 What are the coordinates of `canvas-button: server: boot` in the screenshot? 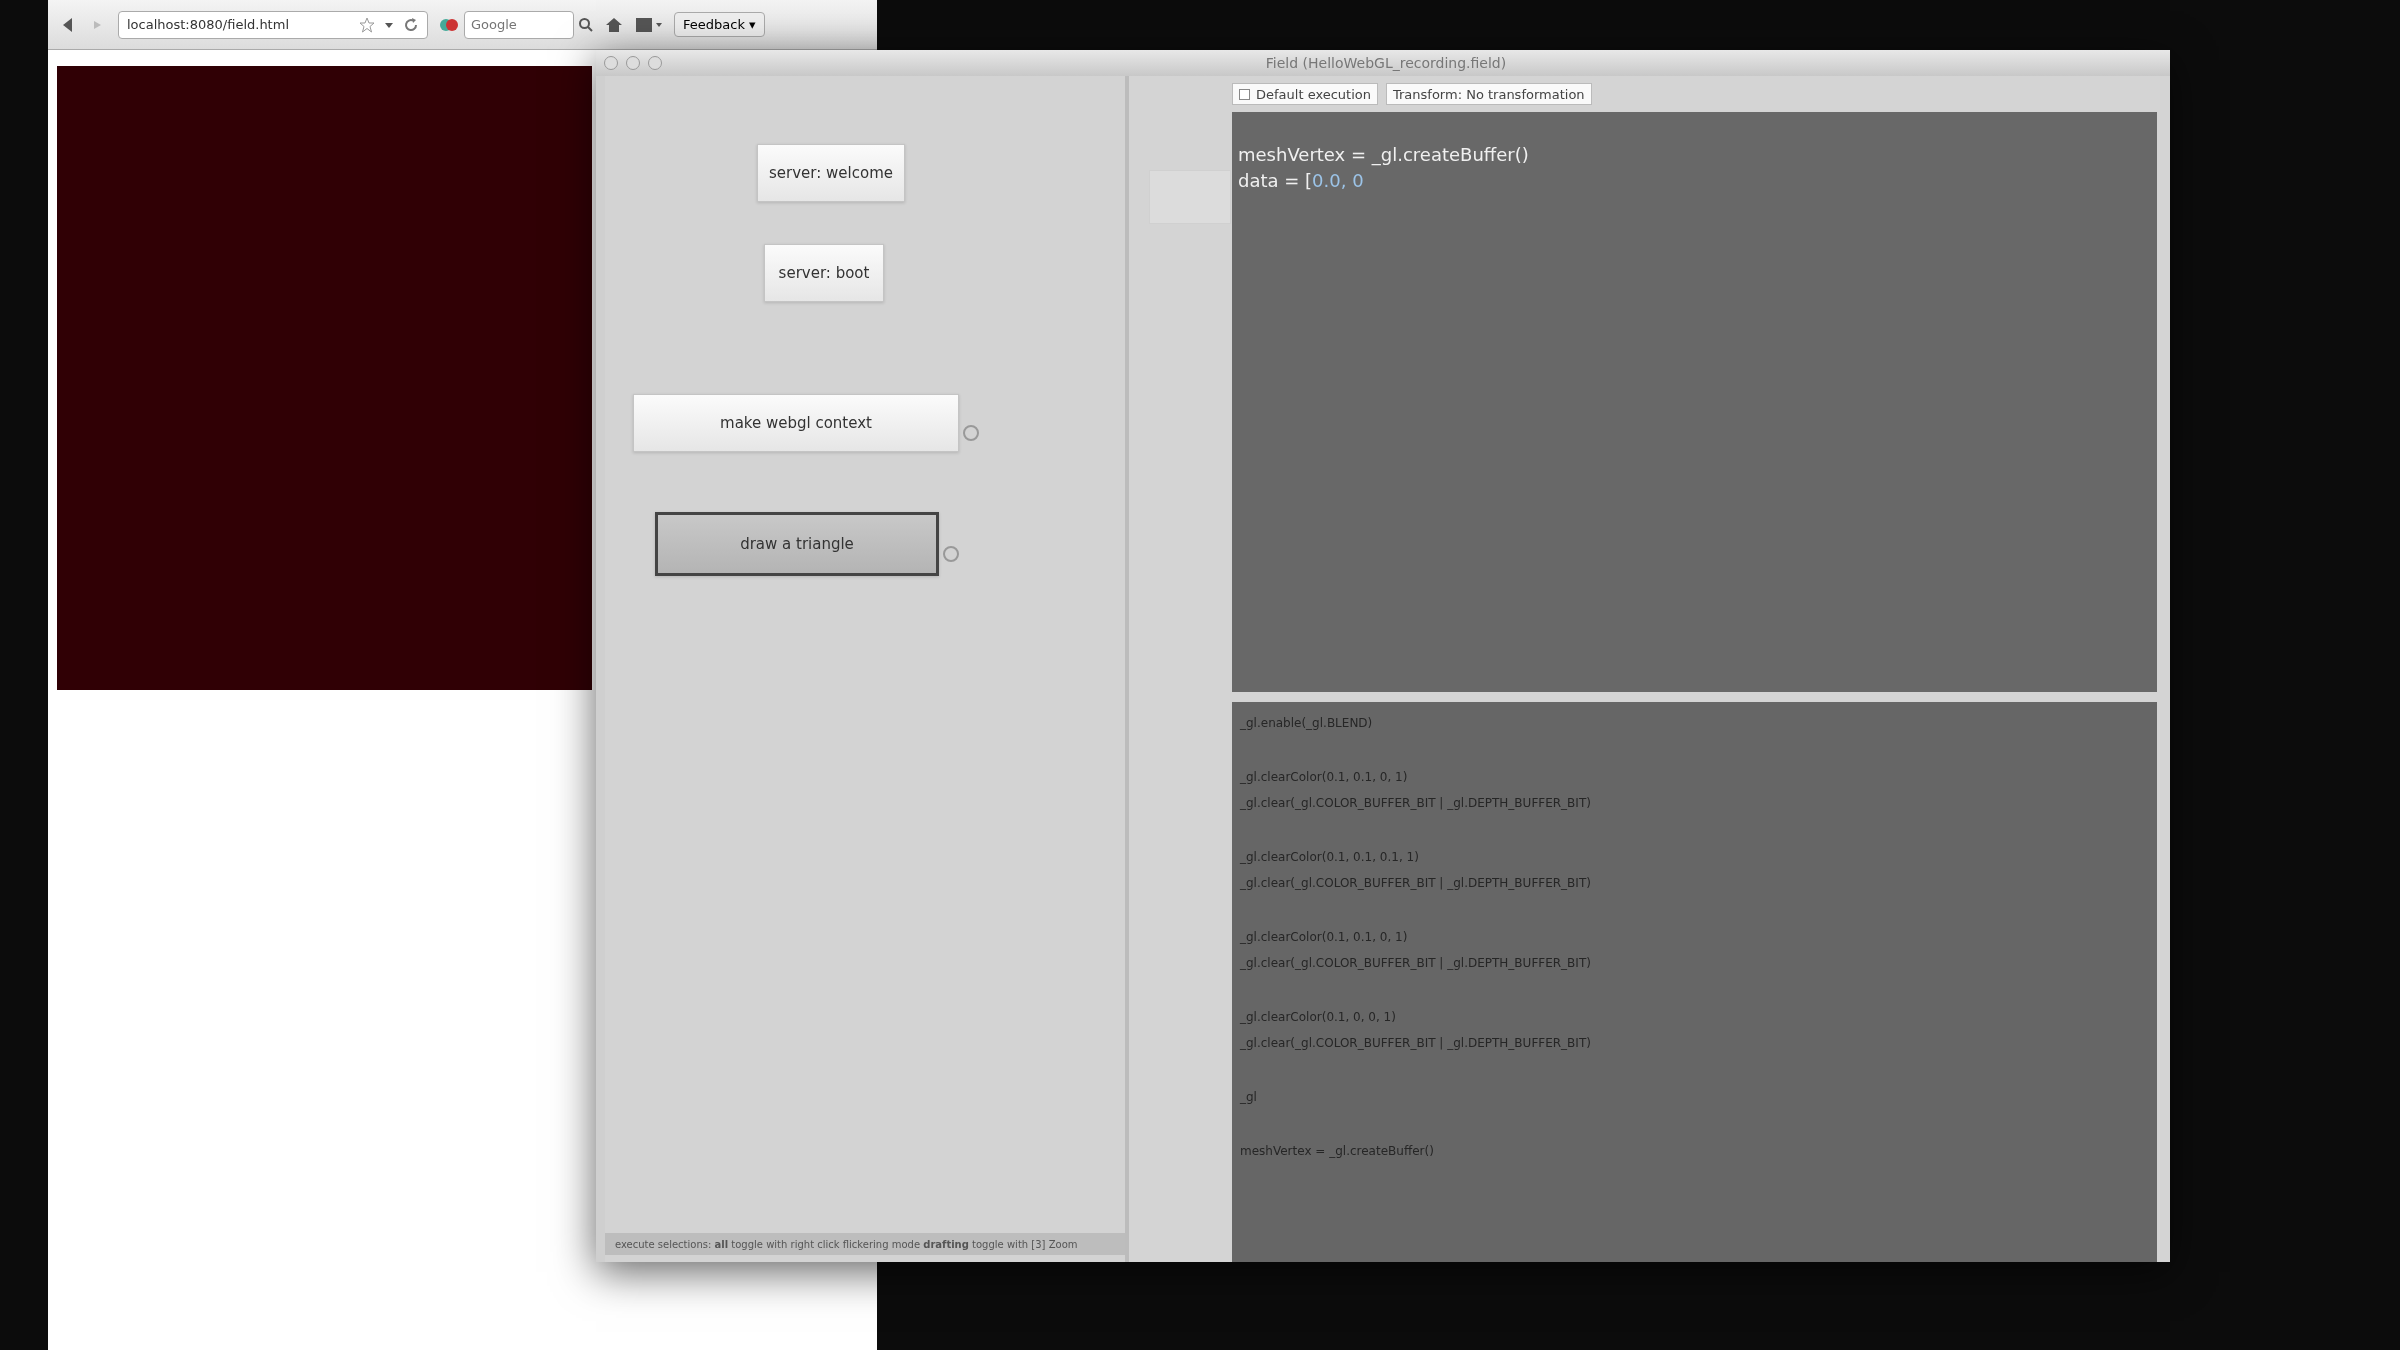 It's located at (824, 273).